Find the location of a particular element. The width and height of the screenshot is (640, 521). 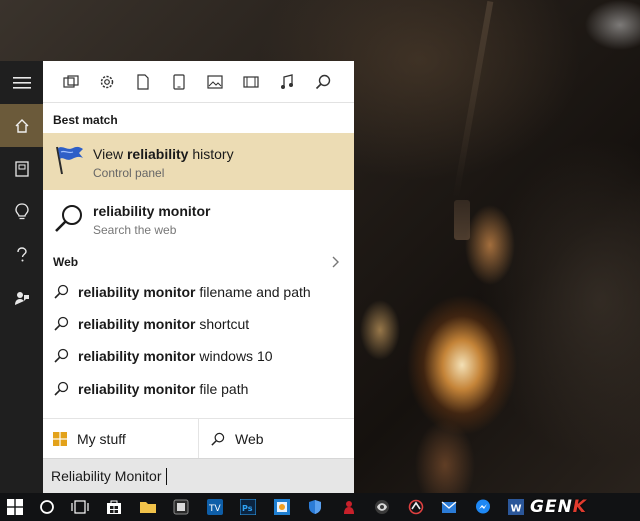

best-match-title-bold: reliability is located at coordinates (157, 154).